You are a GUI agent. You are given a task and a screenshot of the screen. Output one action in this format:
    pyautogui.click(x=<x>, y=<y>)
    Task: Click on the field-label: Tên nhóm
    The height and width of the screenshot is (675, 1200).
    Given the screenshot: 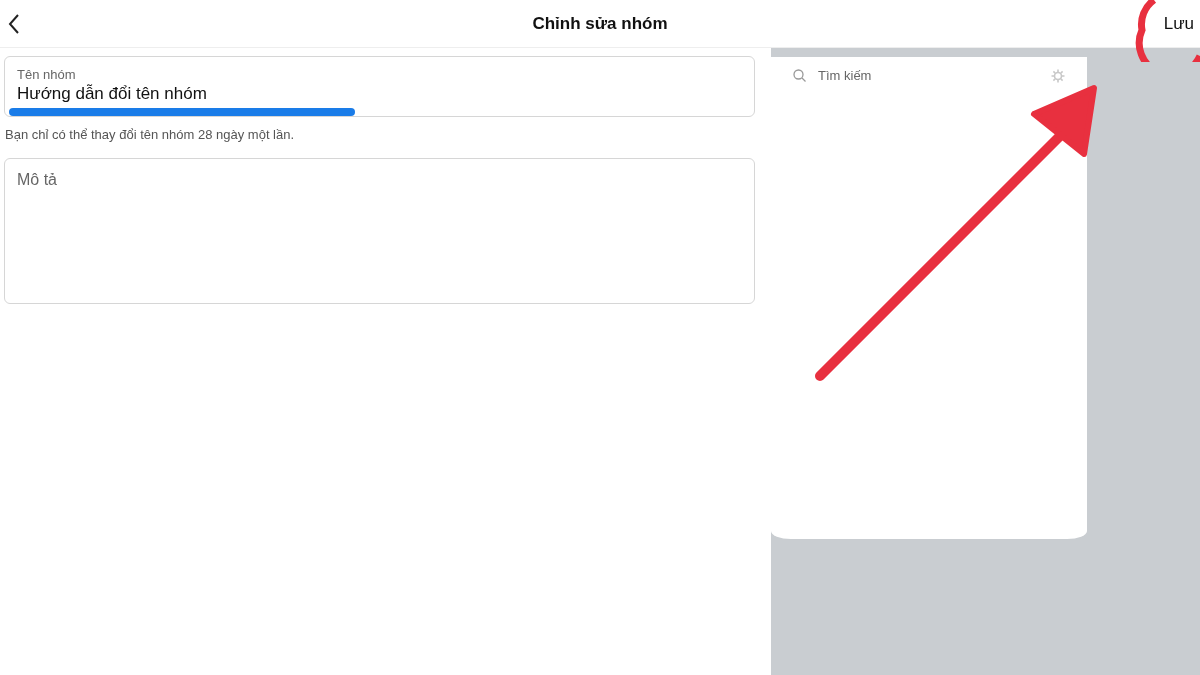 What is the action you would take?
    pyautogui.click(x=47, y=74)
    